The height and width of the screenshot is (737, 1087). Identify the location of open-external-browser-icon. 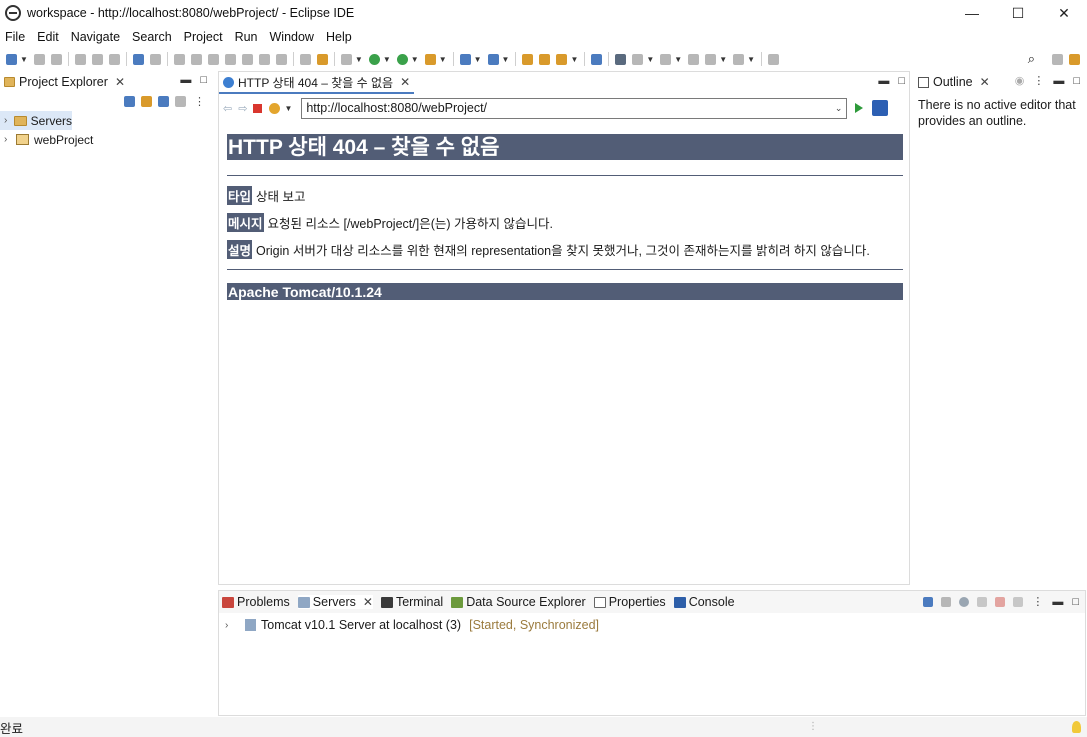
(880, 108).